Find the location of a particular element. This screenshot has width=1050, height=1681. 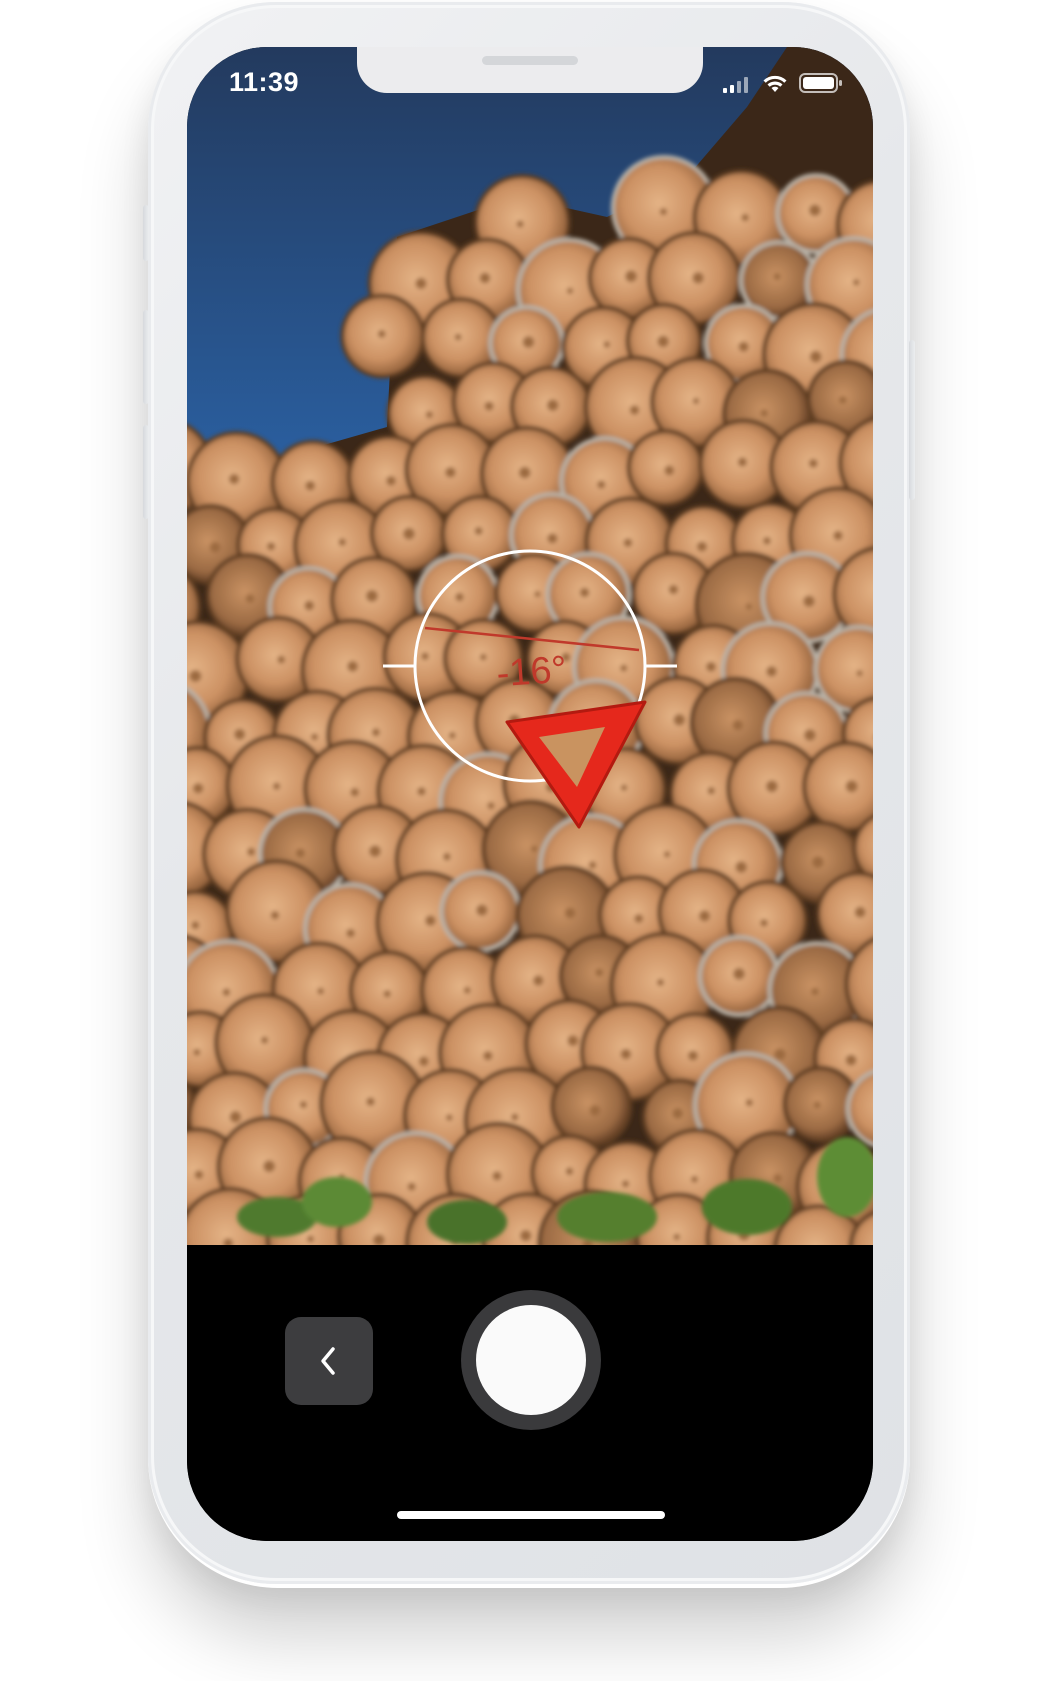

status-icons is located at coordinates (783, 83).